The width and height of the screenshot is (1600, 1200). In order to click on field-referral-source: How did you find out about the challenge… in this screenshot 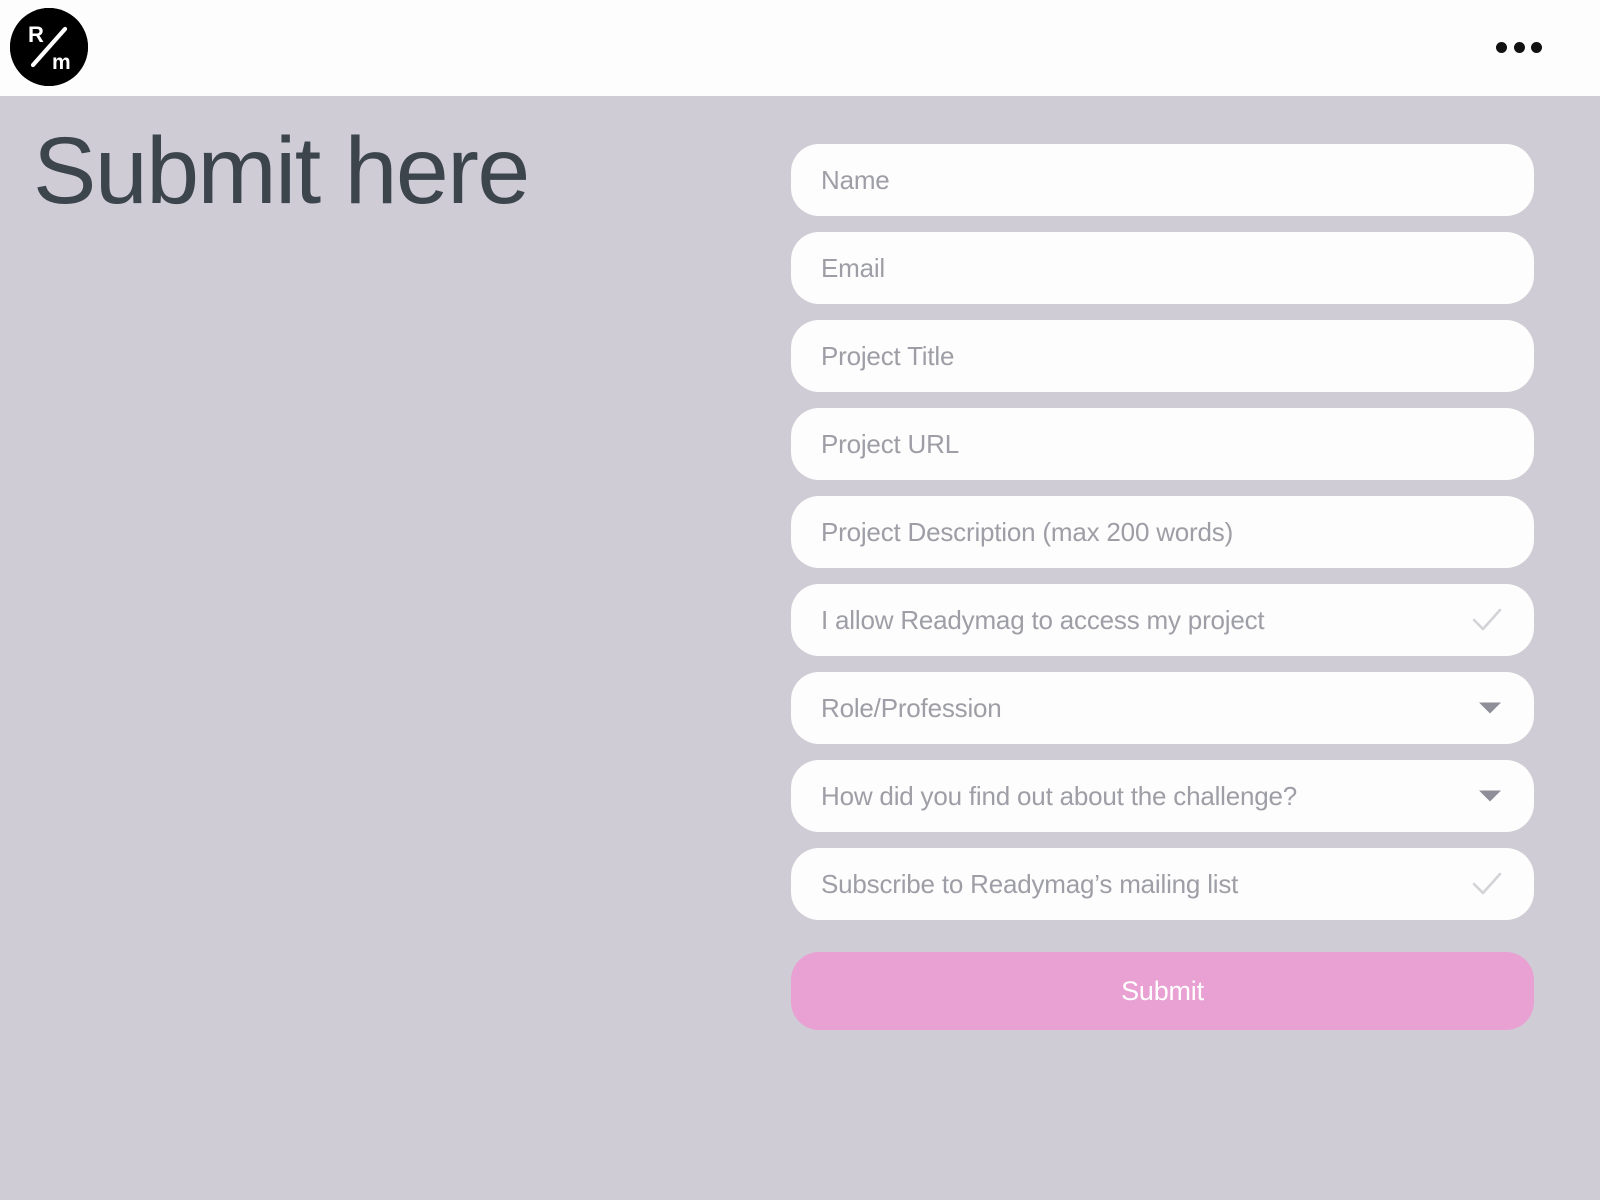, I will do `click(1162, 796)`.